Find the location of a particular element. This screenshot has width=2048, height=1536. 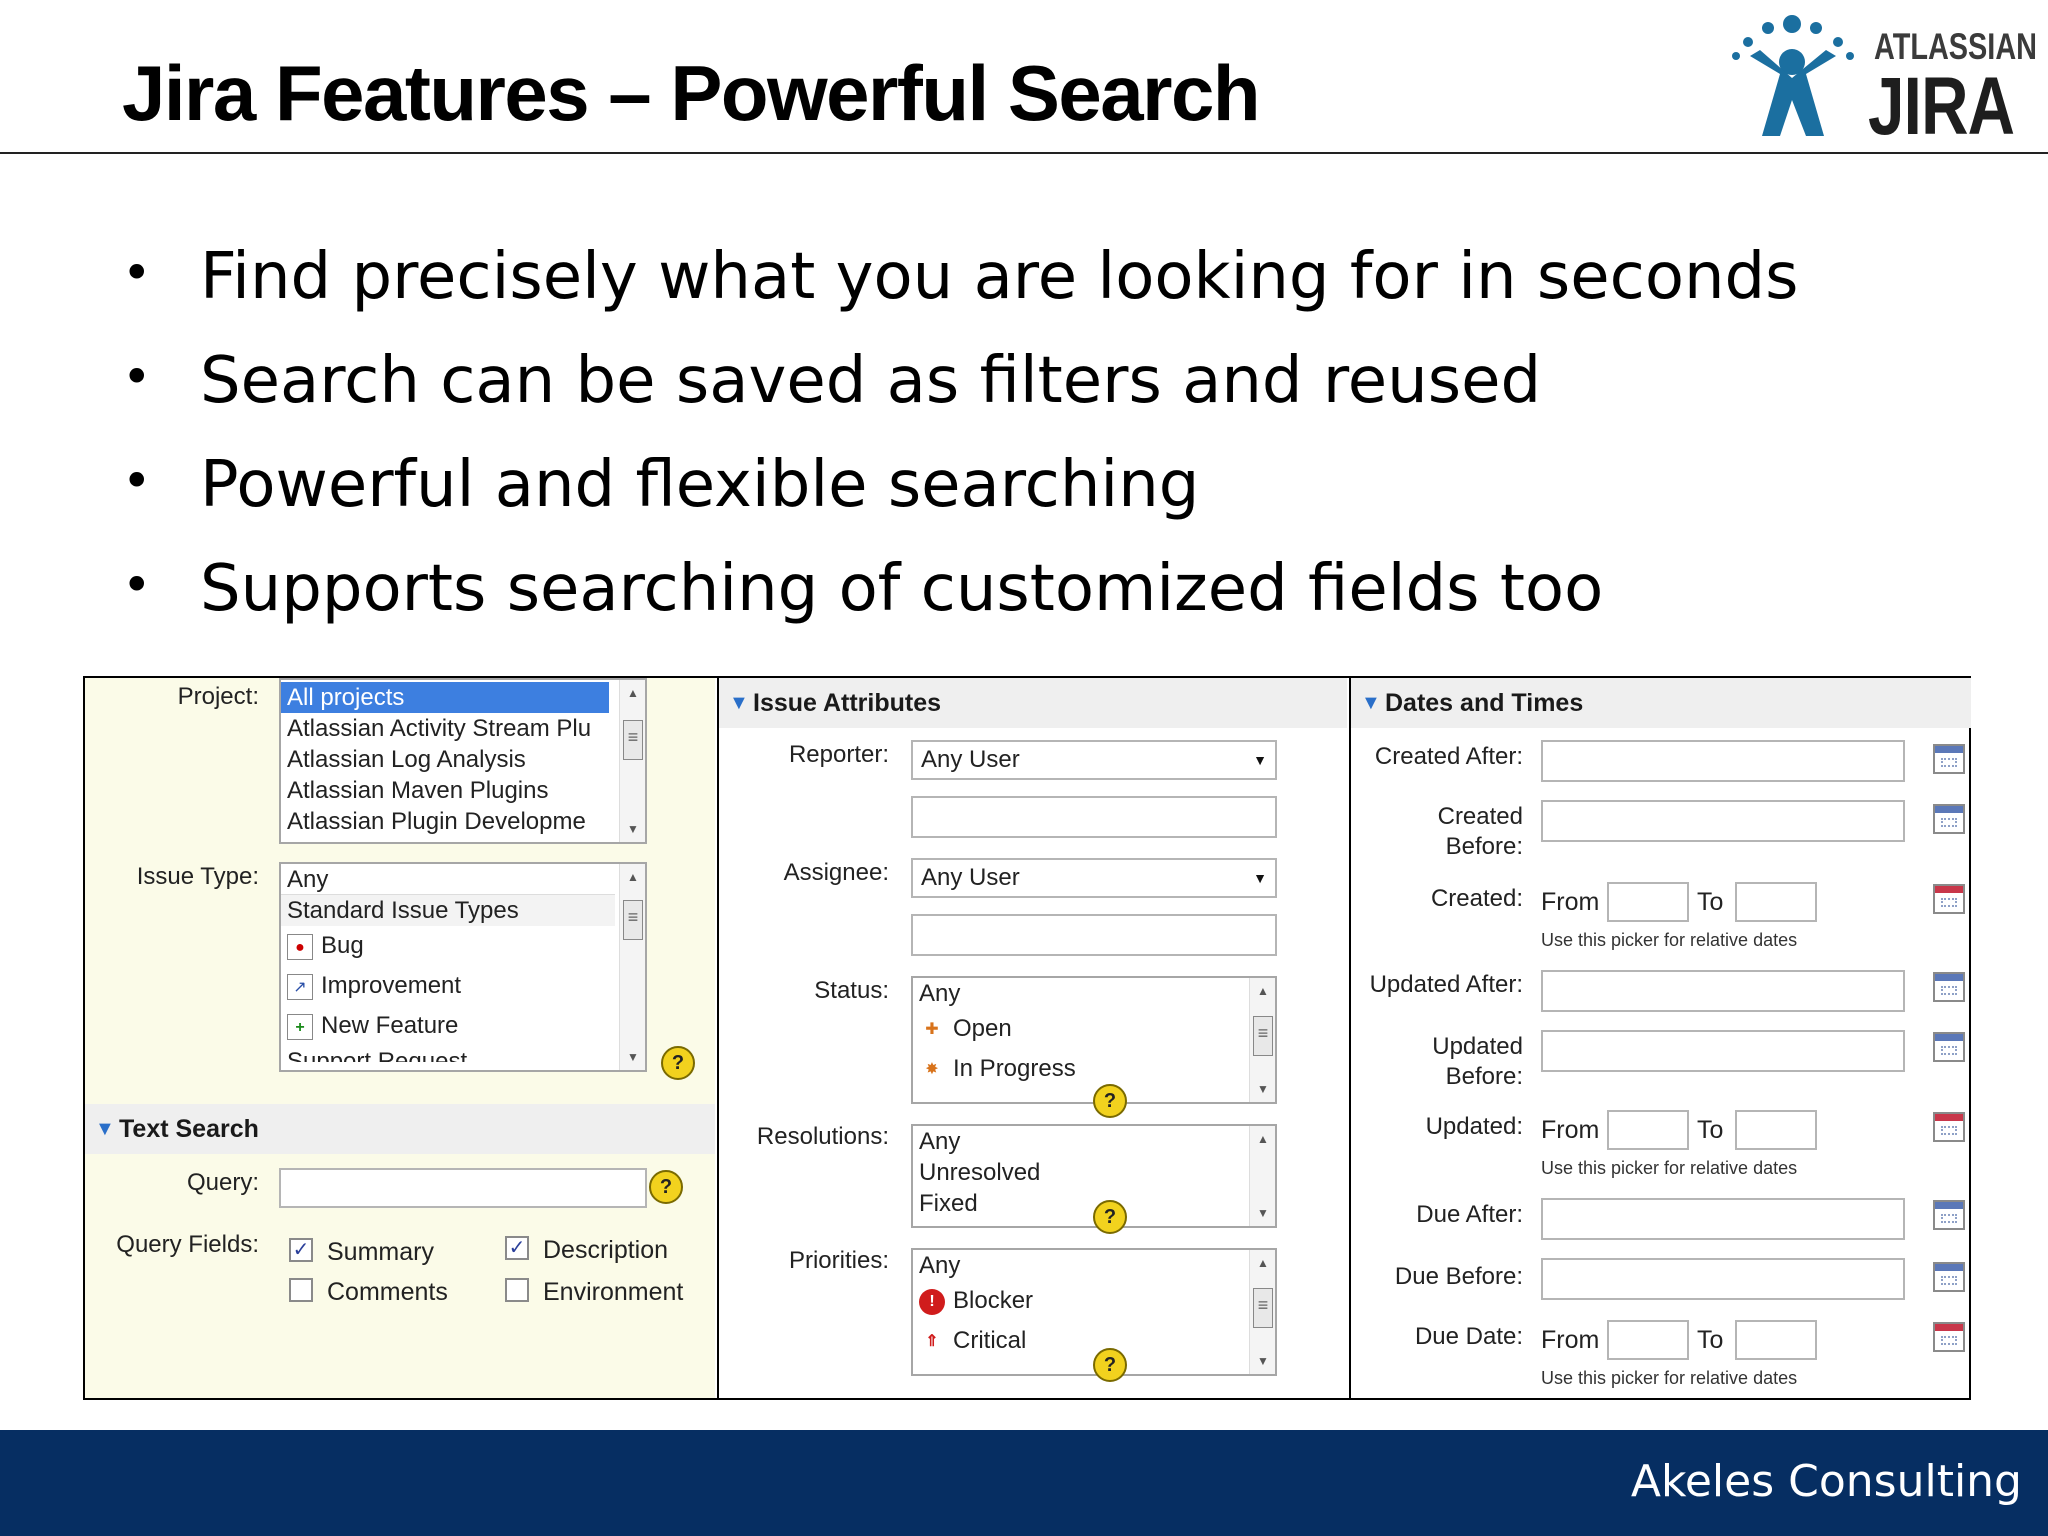

description-checkbox: ✓ is located at coordinates (517, 1248).